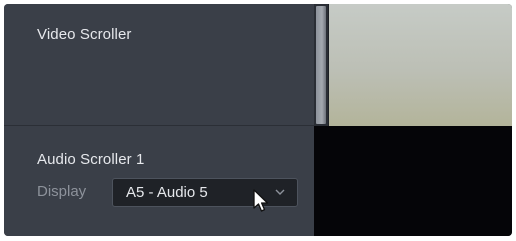 Image resolution: width=516 pixels, height=241 pixels. I want to click on display-label: Display, so click(62, 191).